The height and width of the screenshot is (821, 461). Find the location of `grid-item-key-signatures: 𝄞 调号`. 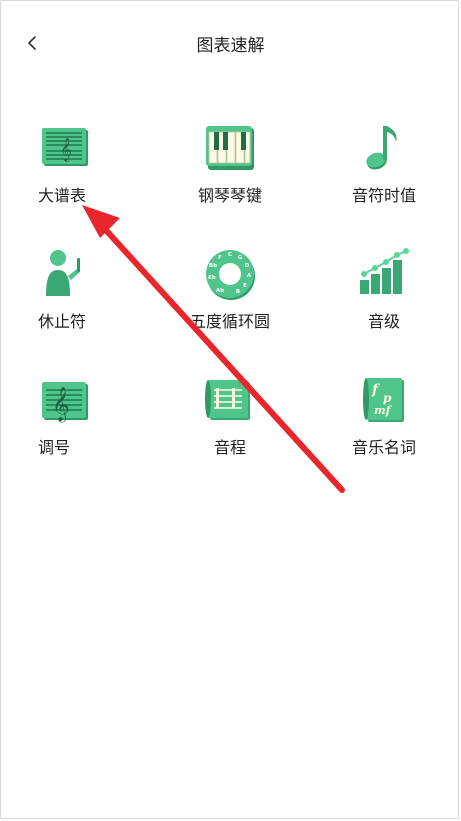

grid-item-key-signatures: 𝄞 调号 is located at coordinates (76, 419).